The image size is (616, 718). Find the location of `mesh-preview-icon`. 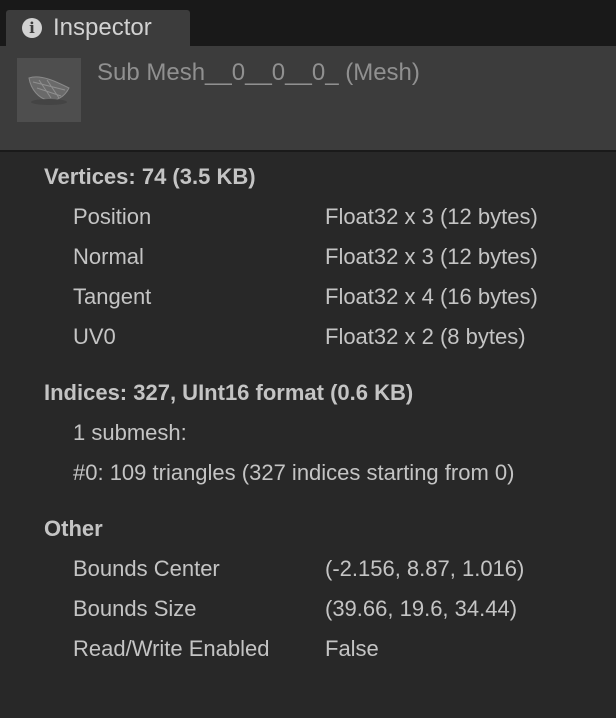

mesh-preview-icon is located at coordinates (49, 90).